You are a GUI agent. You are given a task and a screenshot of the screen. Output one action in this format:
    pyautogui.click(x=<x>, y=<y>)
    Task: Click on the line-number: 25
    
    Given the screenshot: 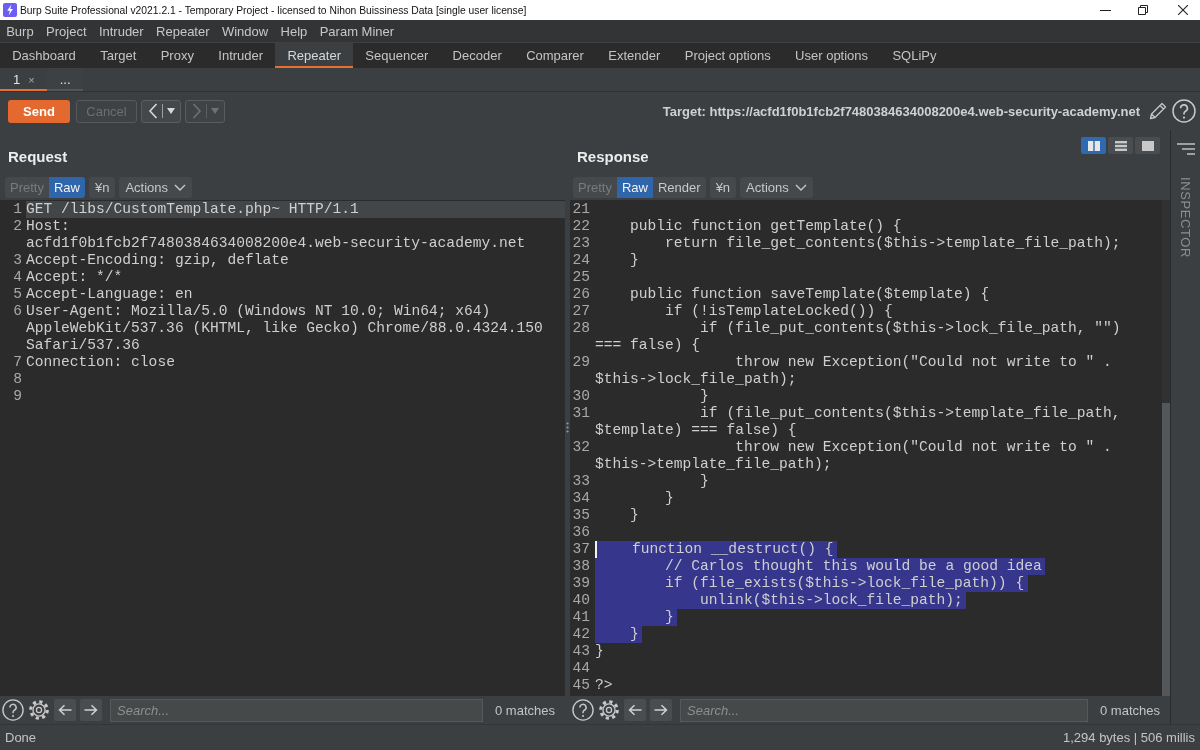 What is the action you would take?
    pyautogui.click(x=580, y=277)
    